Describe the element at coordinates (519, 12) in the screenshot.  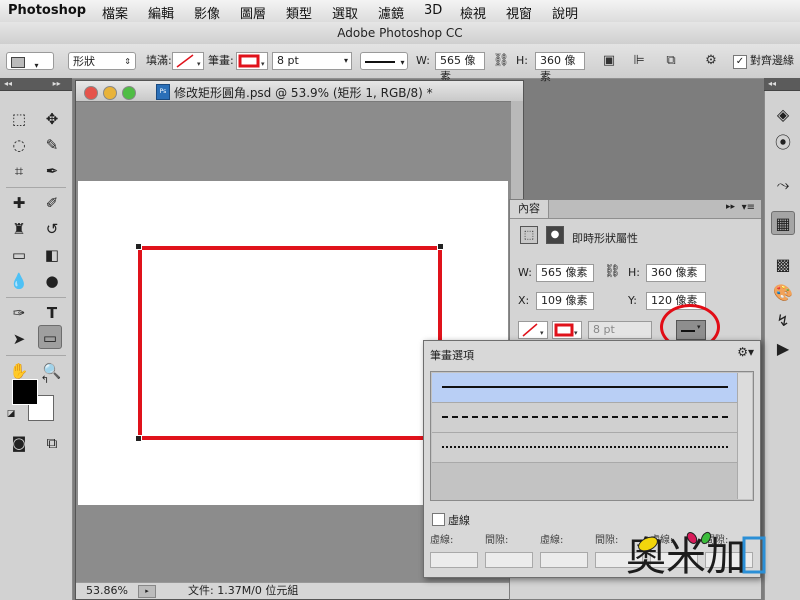
I see `menu-window: 視窗` at that location.